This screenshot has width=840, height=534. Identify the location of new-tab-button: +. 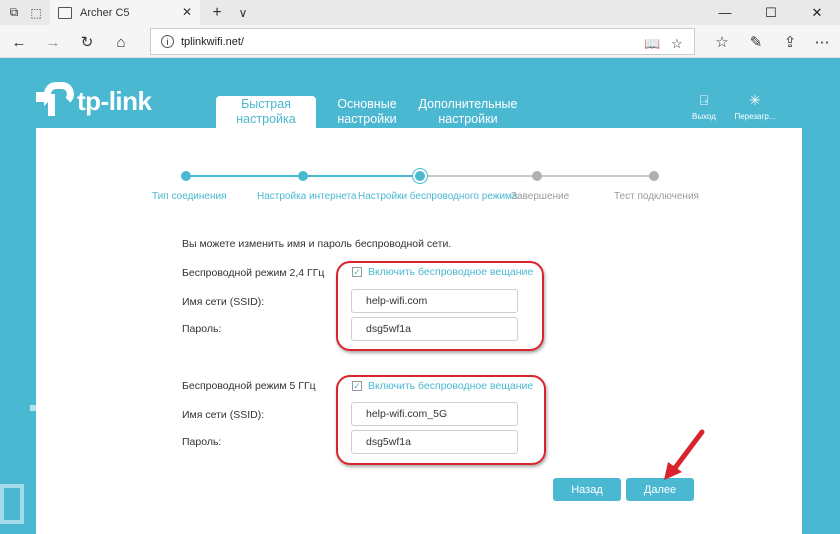
(217, 12).